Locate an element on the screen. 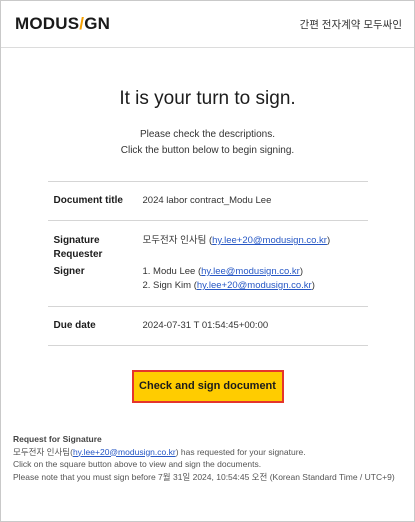  modusign-logo: MODUS/GN is located at coordinates (62, 24).